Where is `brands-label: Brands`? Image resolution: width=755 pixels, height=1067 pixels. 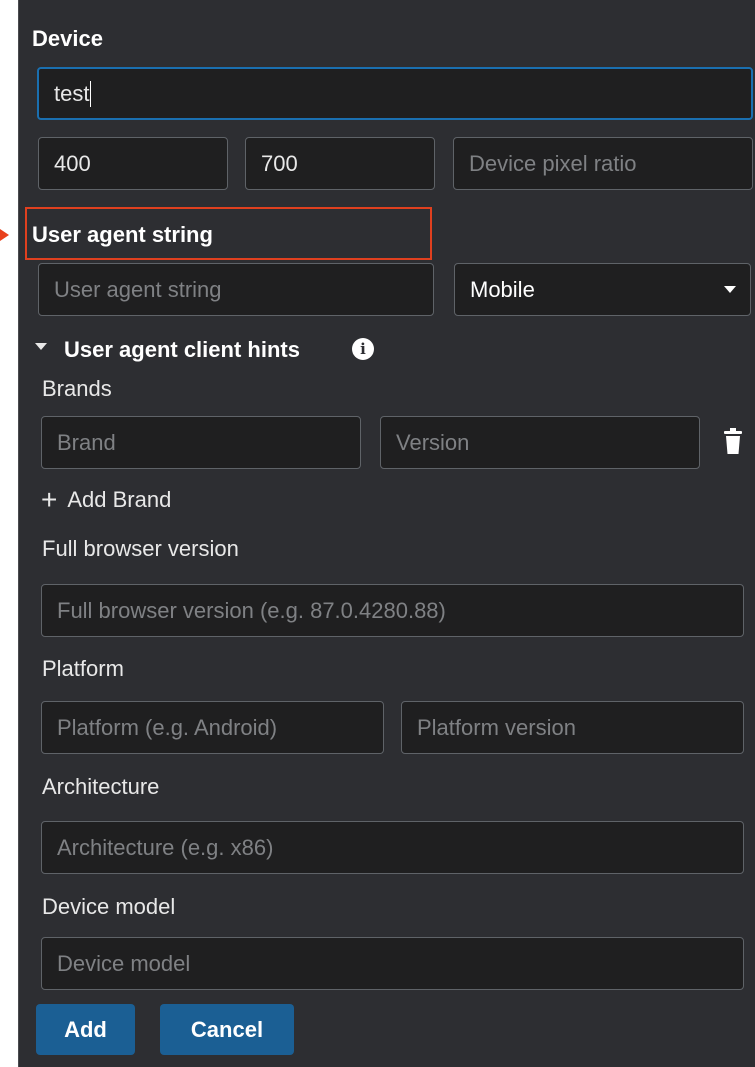 brands-label: Brands is located at coordinates (77, 388).